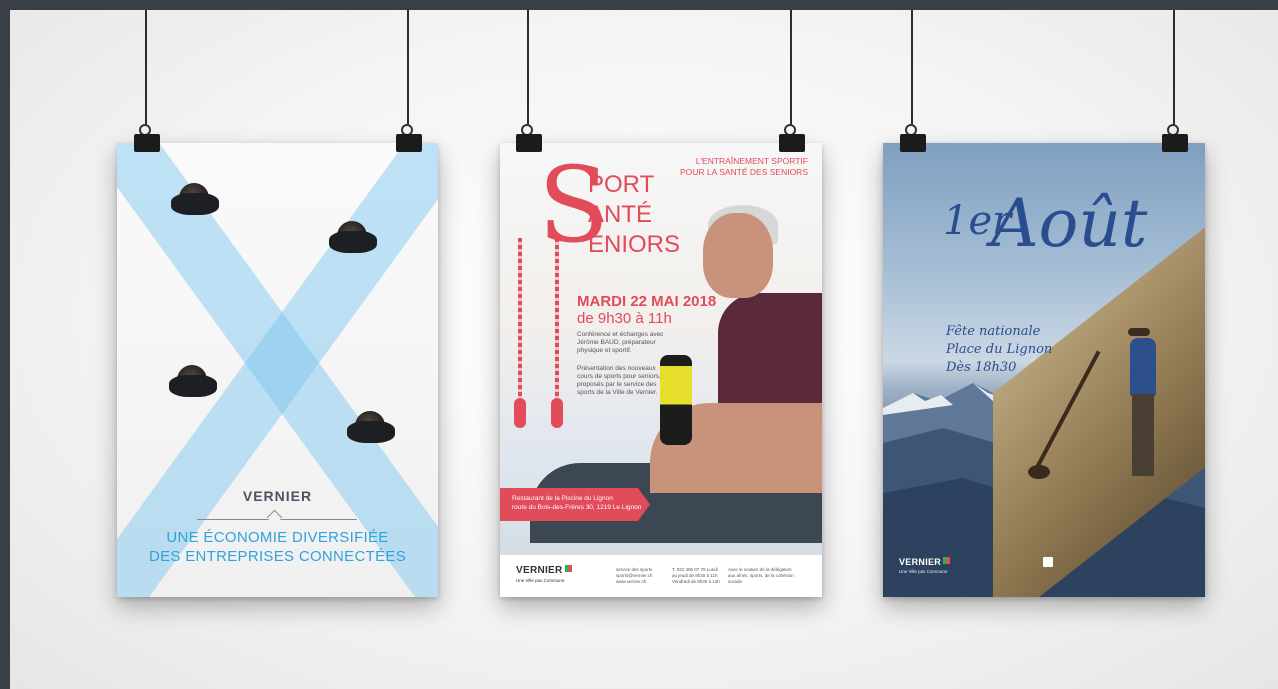 This screenshot has width=1278, height=689. Describe the element at coordinates (1044, 572) in the screenshot. I see `poster-footer: VERNIER Une Ville pas Commune` at that location.